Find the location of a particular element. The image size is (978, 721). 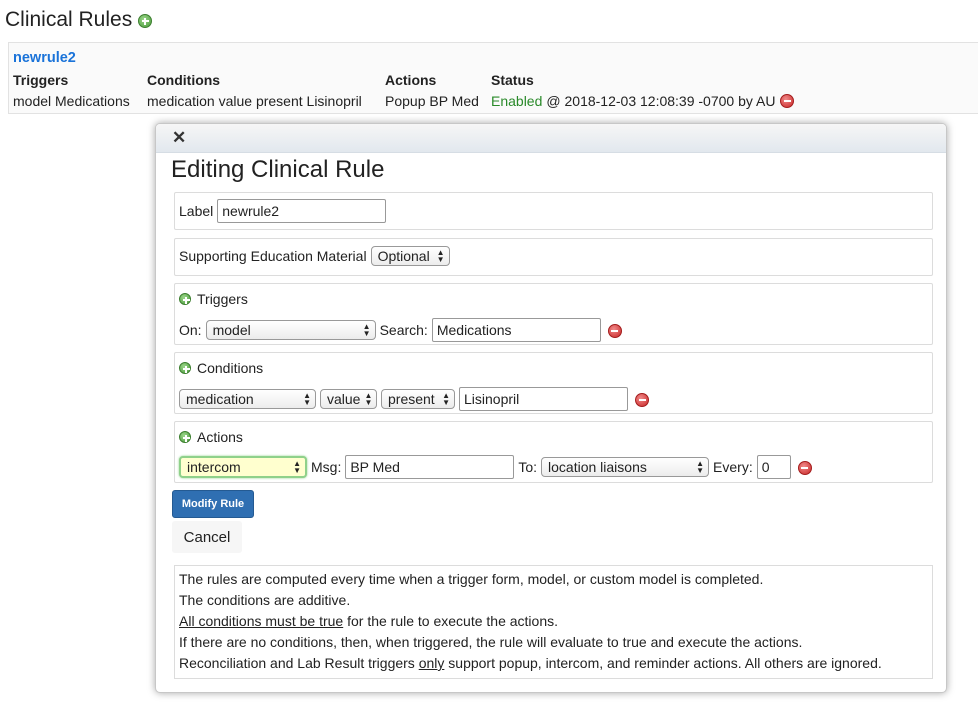

action-to-value: location liaisons is located at coordinates (597, 467).